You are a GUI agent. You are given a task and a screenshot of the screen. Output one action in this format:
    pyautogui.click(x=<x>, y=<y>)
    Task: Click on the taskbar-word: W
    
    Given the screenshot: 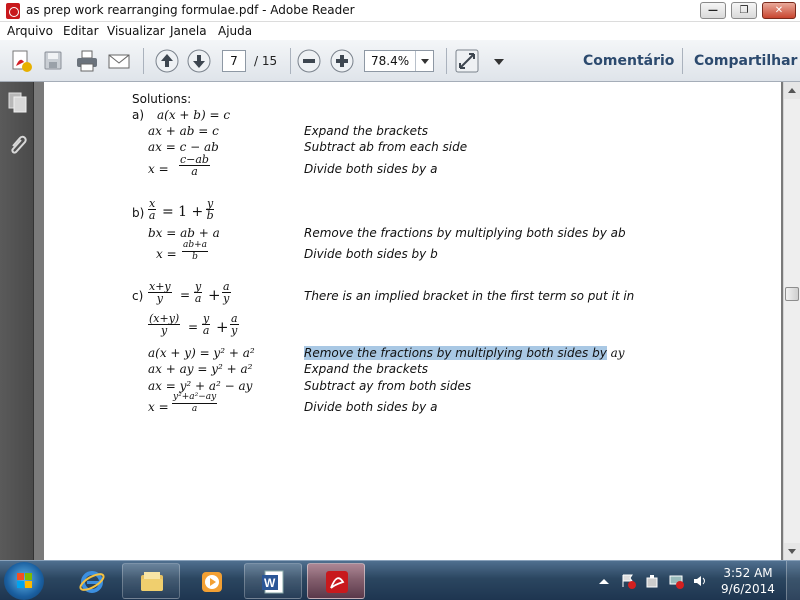 What is the action you would take?
    pyautogui.click(x=273, y=581)
    